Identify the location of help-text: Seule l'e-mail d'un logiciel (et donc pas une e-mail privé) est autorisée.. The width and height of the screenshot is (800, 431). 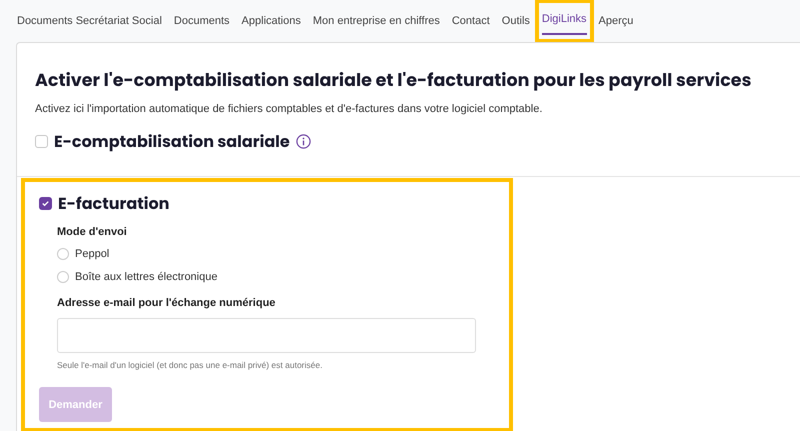
(190, 365).